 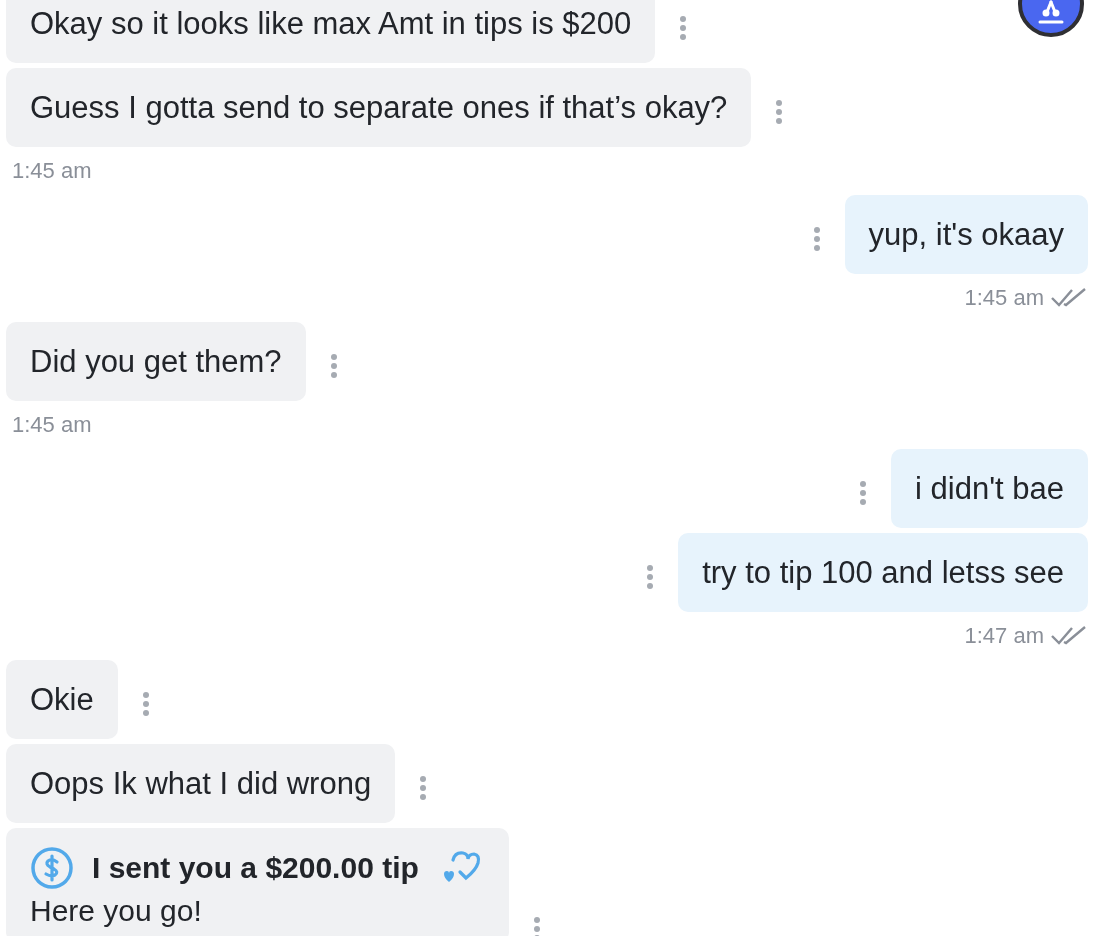 I want to click on message-bubble: Guess I gotta send to separate ones if that’s okay?, so click(x=379, y=107).